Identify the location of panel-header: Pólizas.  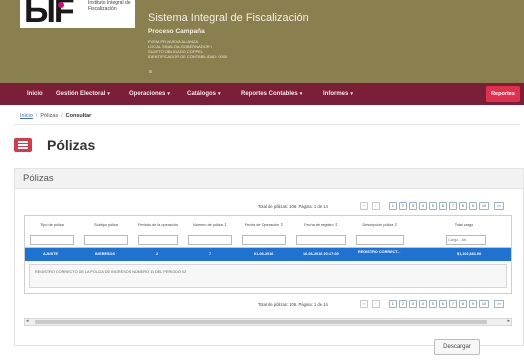
(269, 179).